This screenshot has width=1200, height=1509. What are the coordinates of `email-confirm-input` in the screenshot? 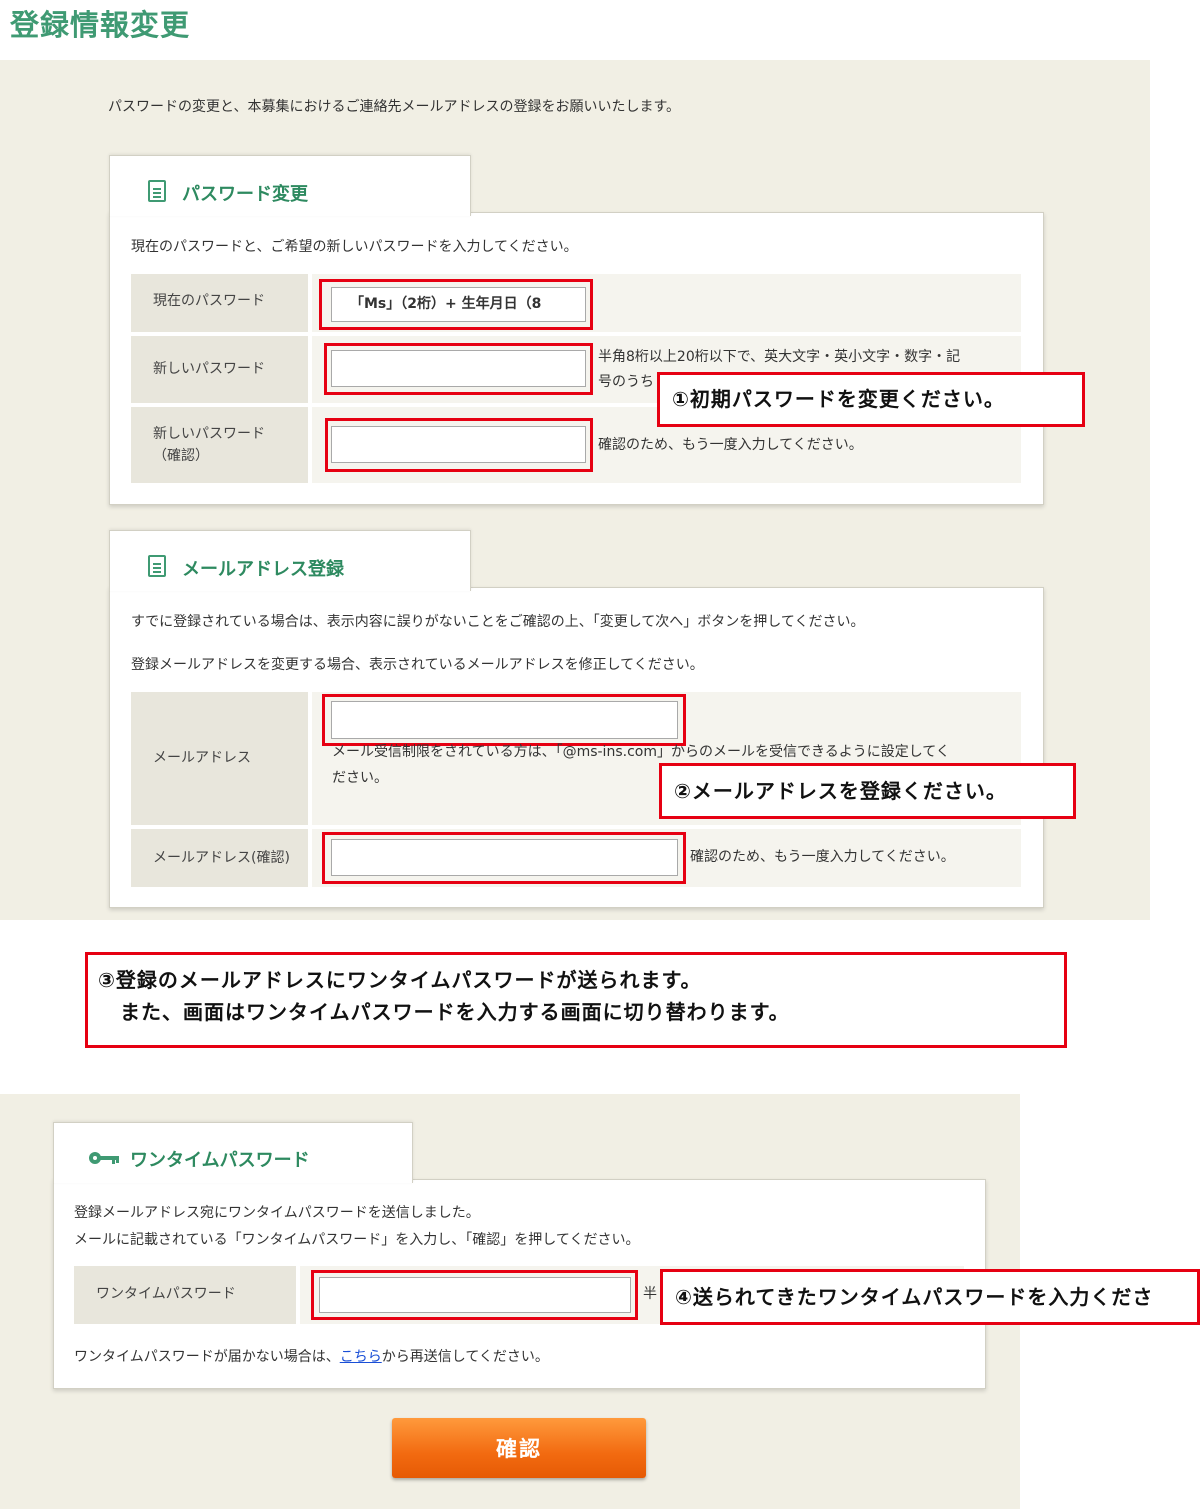 It's located at (504, 857).